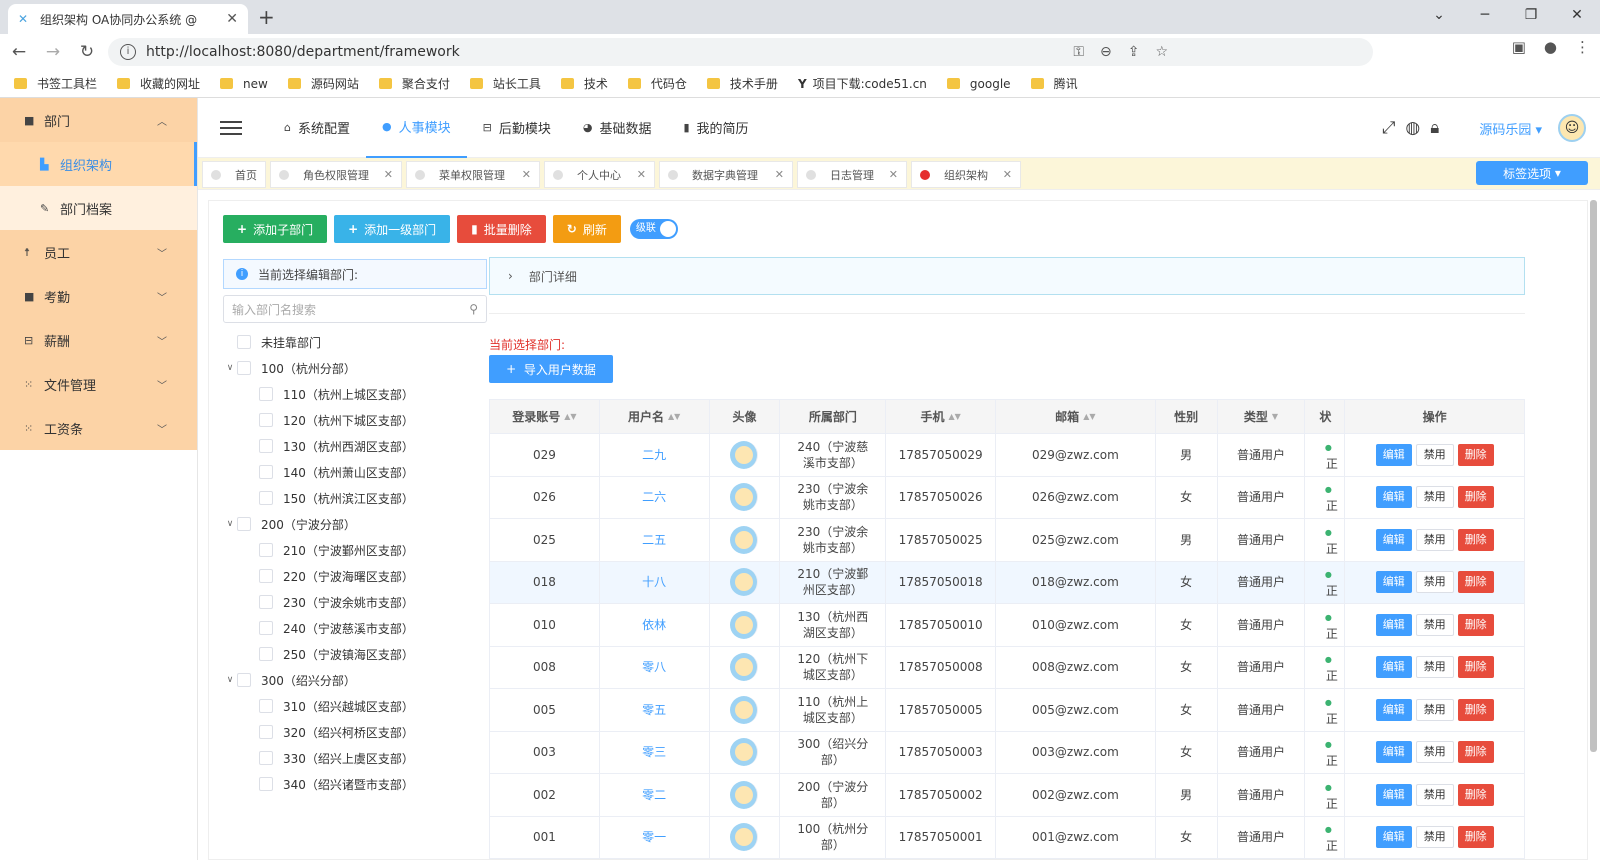 The height and width of the screenshot is (860, 1600). I want to click on topnav-system: ⌂ 系统配置, so click(317, 128).